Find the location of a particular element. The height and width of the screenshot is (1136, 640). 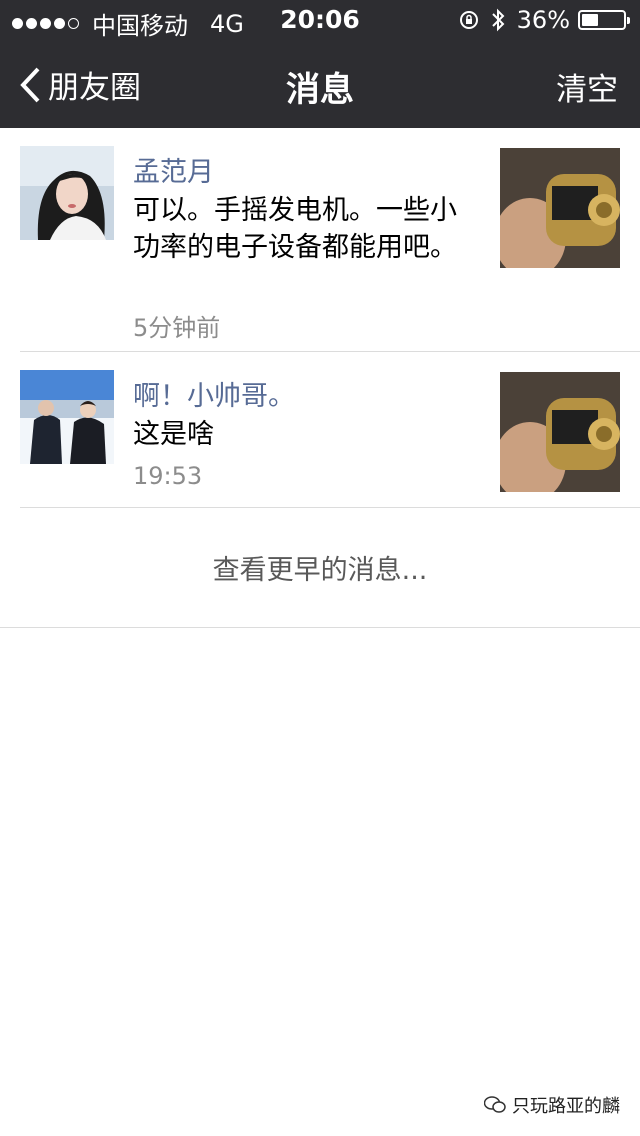

battery-icon is located at coordinates (604, 20).